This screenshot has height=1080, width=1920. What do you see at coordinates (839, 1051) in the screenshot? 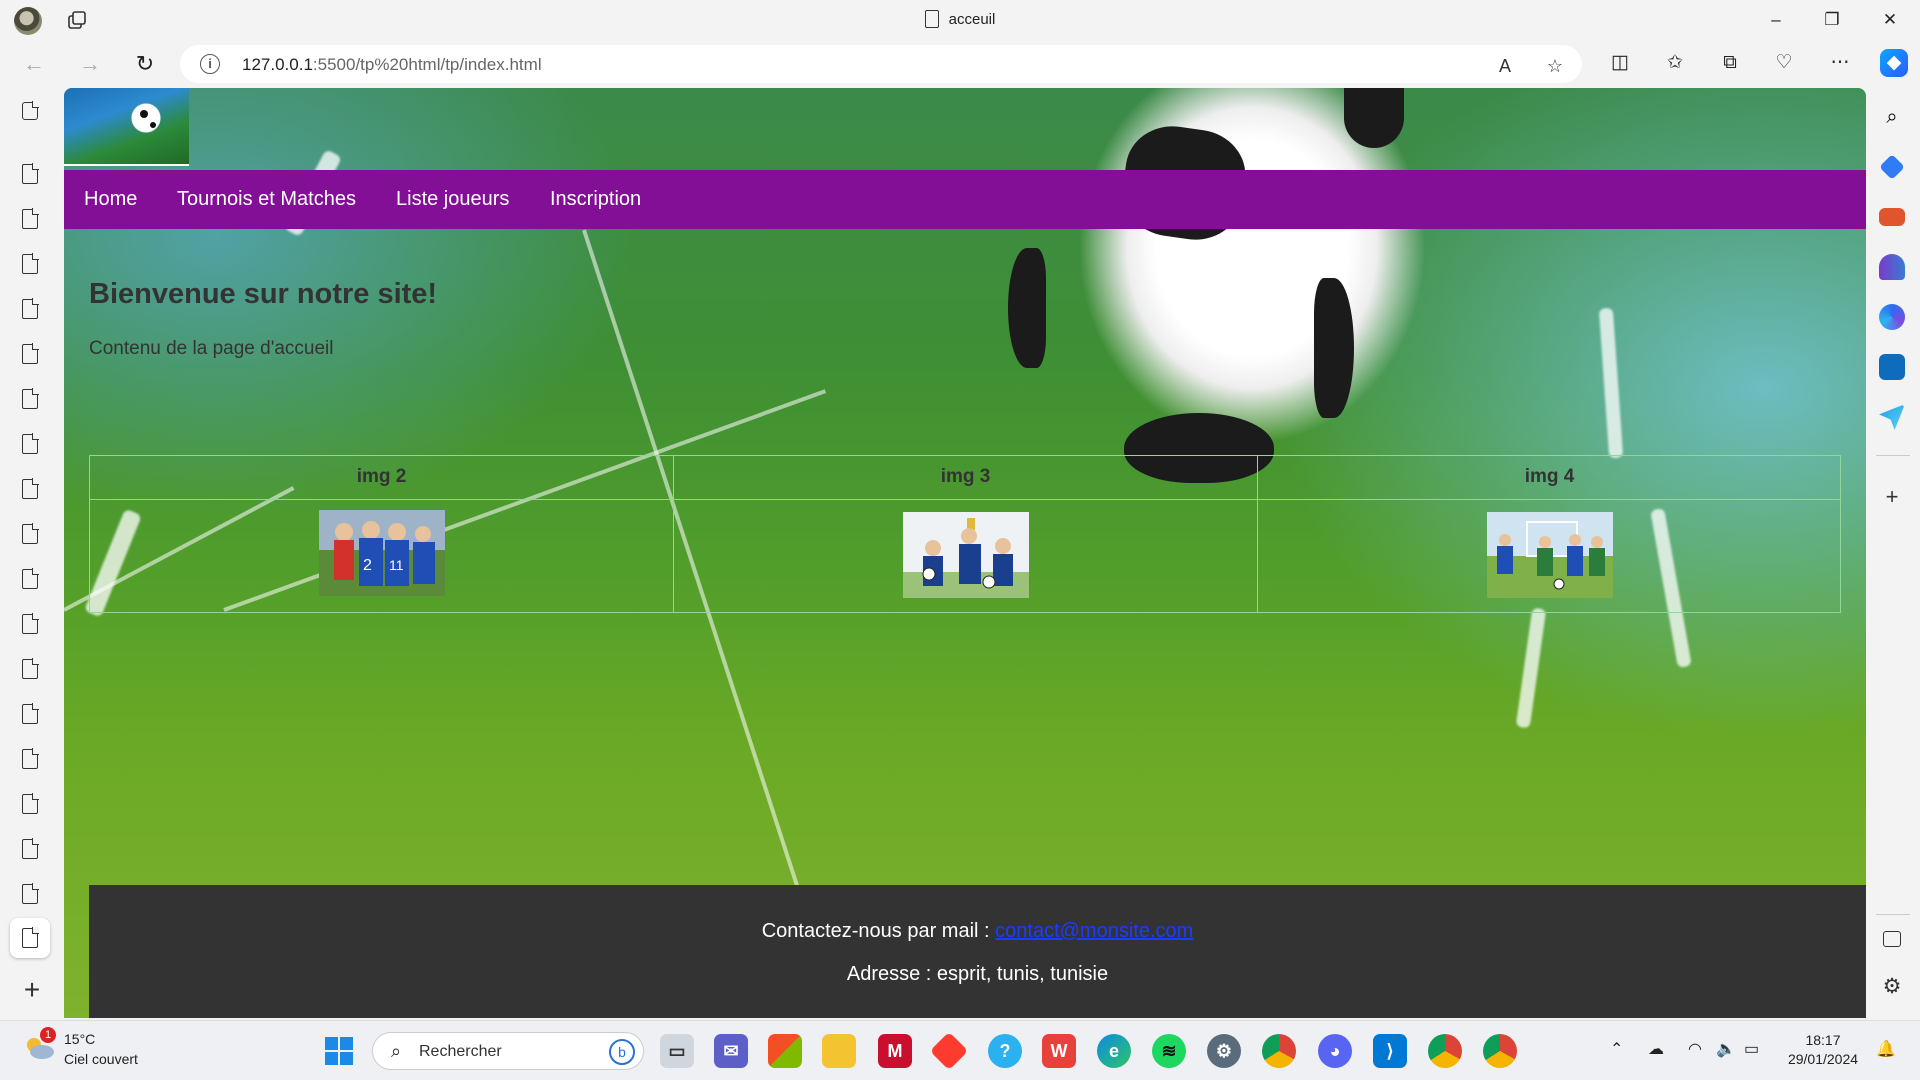
I see `file-explorer-icon` at bounding box center [839, 1051].